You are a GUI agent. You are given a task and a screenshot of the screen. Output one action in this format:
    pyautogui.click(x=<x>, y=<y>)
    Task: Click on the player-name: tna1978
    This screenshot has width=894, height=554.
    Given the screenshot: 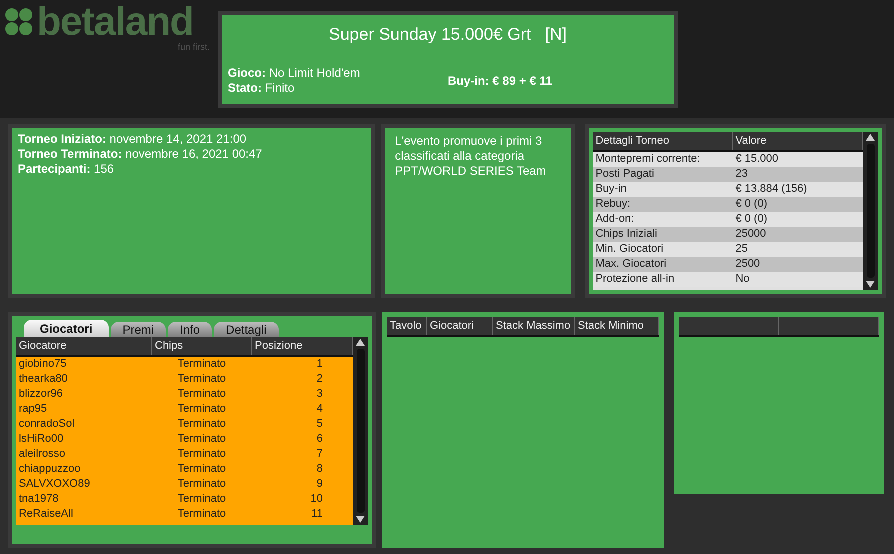 What is the action you would take?
    pyautogui.click(x=39, y=499)
    